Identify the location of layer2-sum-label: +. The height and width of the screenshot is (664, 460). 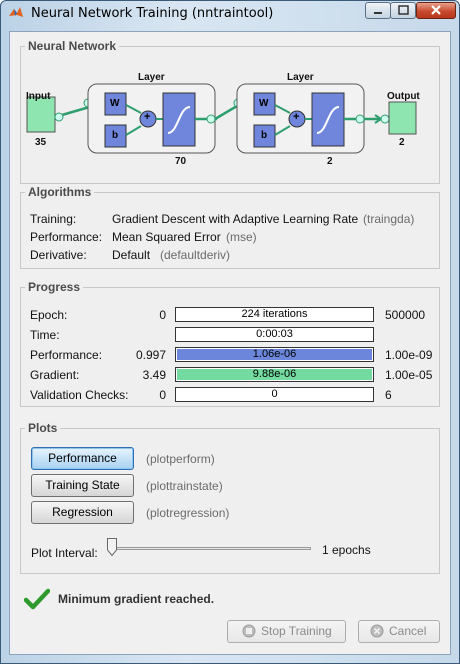
(296, 117).